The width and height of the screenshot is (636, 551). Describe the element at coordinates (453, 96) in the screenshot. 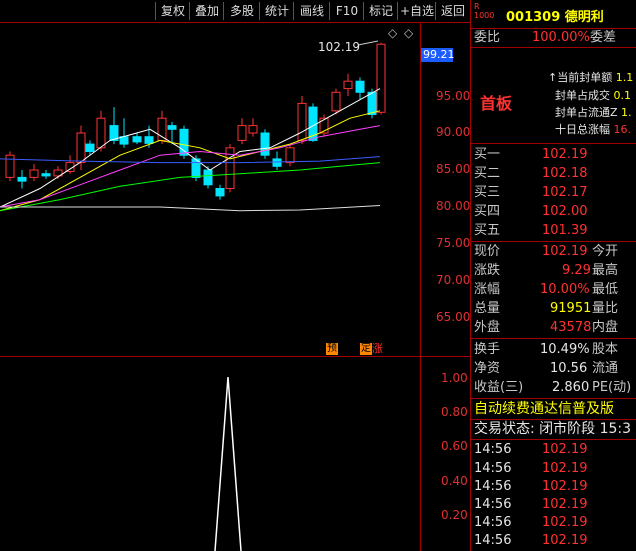

I see `price-tick: 95.00` at that location.